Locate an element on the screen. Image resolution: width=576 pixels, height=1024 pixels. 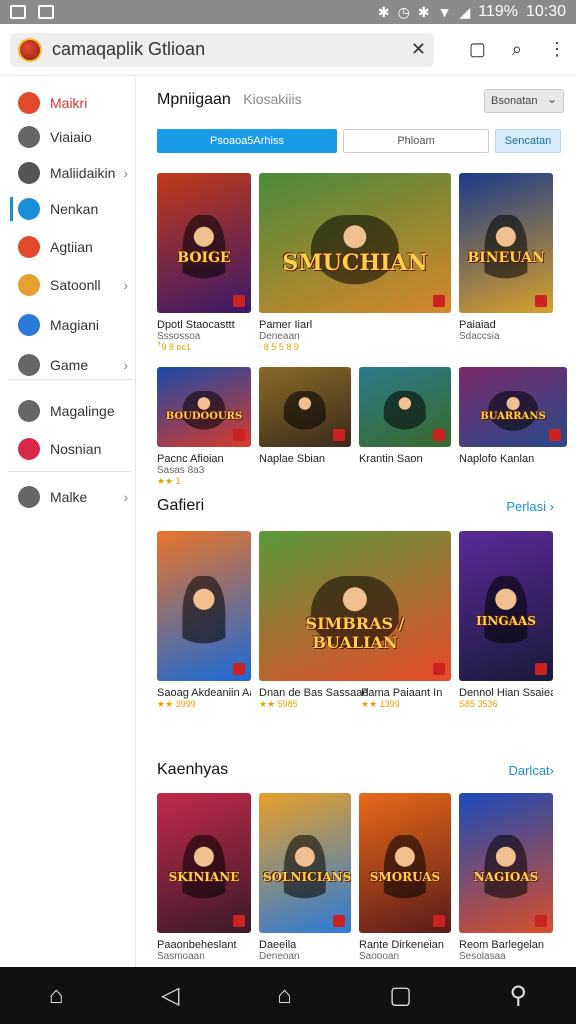
sidebar-item-0: Maikri is located at coordinates (68, 103).